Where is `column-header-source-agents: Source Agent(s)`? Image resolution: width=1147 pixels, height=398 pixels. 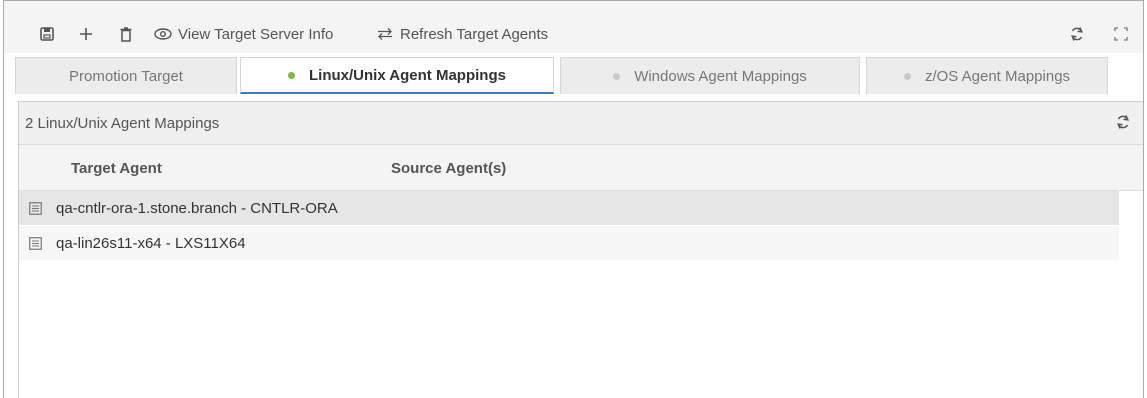
column-header-source-agents: Source Agent(s) is located at coordinates (448, 168).